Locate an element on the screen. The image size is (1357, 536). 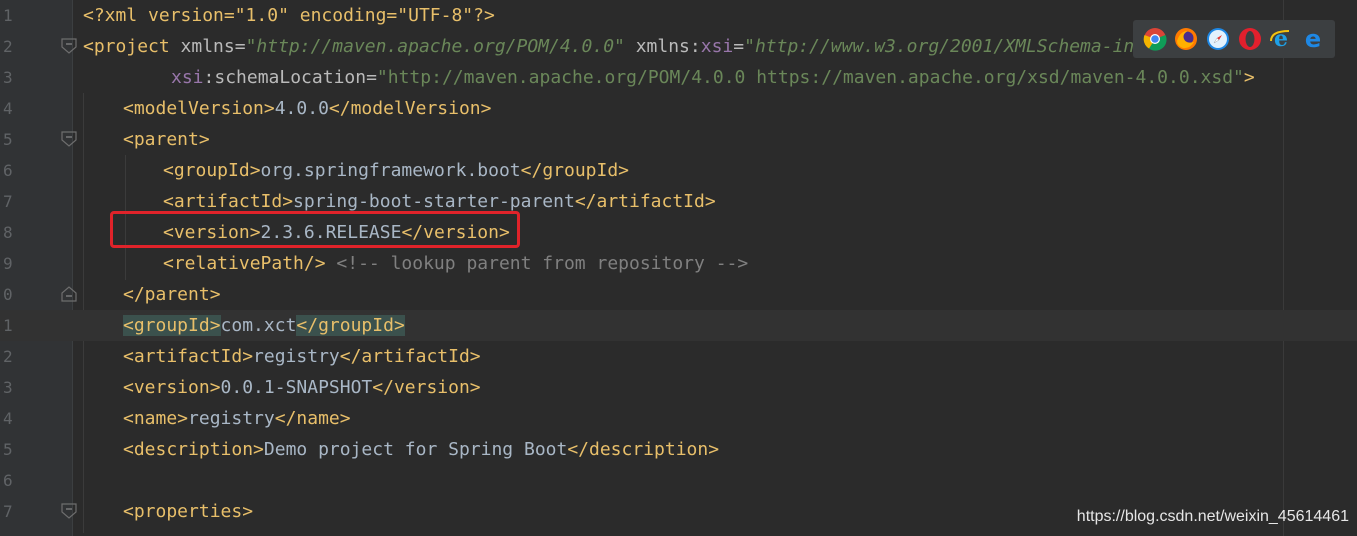
line-number: 8 is located at coordinates (8, 232).